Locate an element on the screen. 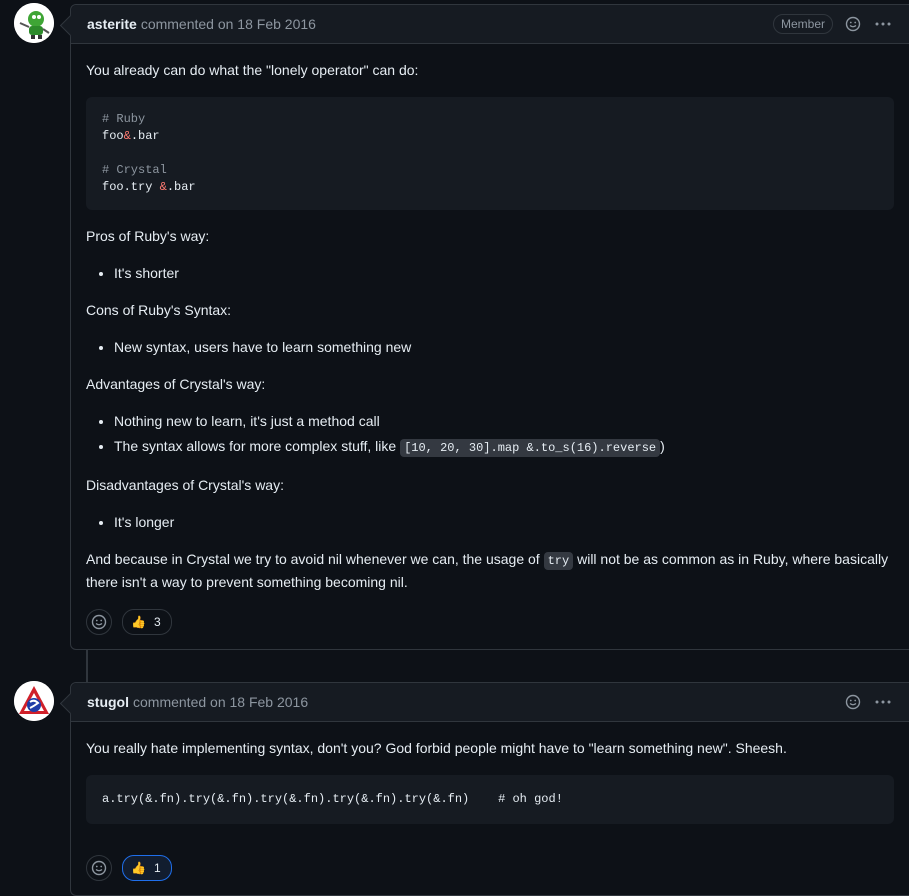 The width and height of the screenshot is (909, 896). avatar-stugol is located at coordinates (34, 701).